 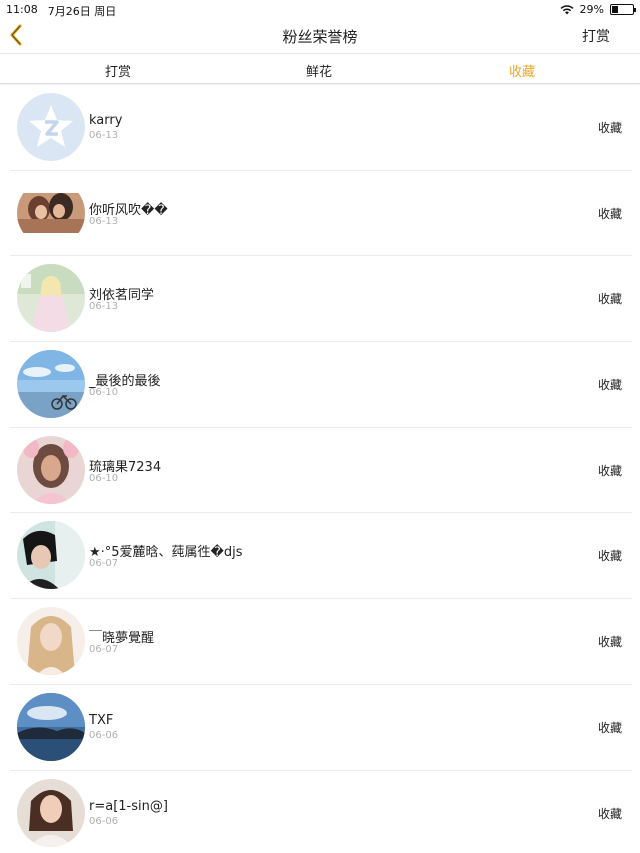 I want to click on list-item: ￣晓夢覺醒 06-07 收藏, so click(x=321, y=642).